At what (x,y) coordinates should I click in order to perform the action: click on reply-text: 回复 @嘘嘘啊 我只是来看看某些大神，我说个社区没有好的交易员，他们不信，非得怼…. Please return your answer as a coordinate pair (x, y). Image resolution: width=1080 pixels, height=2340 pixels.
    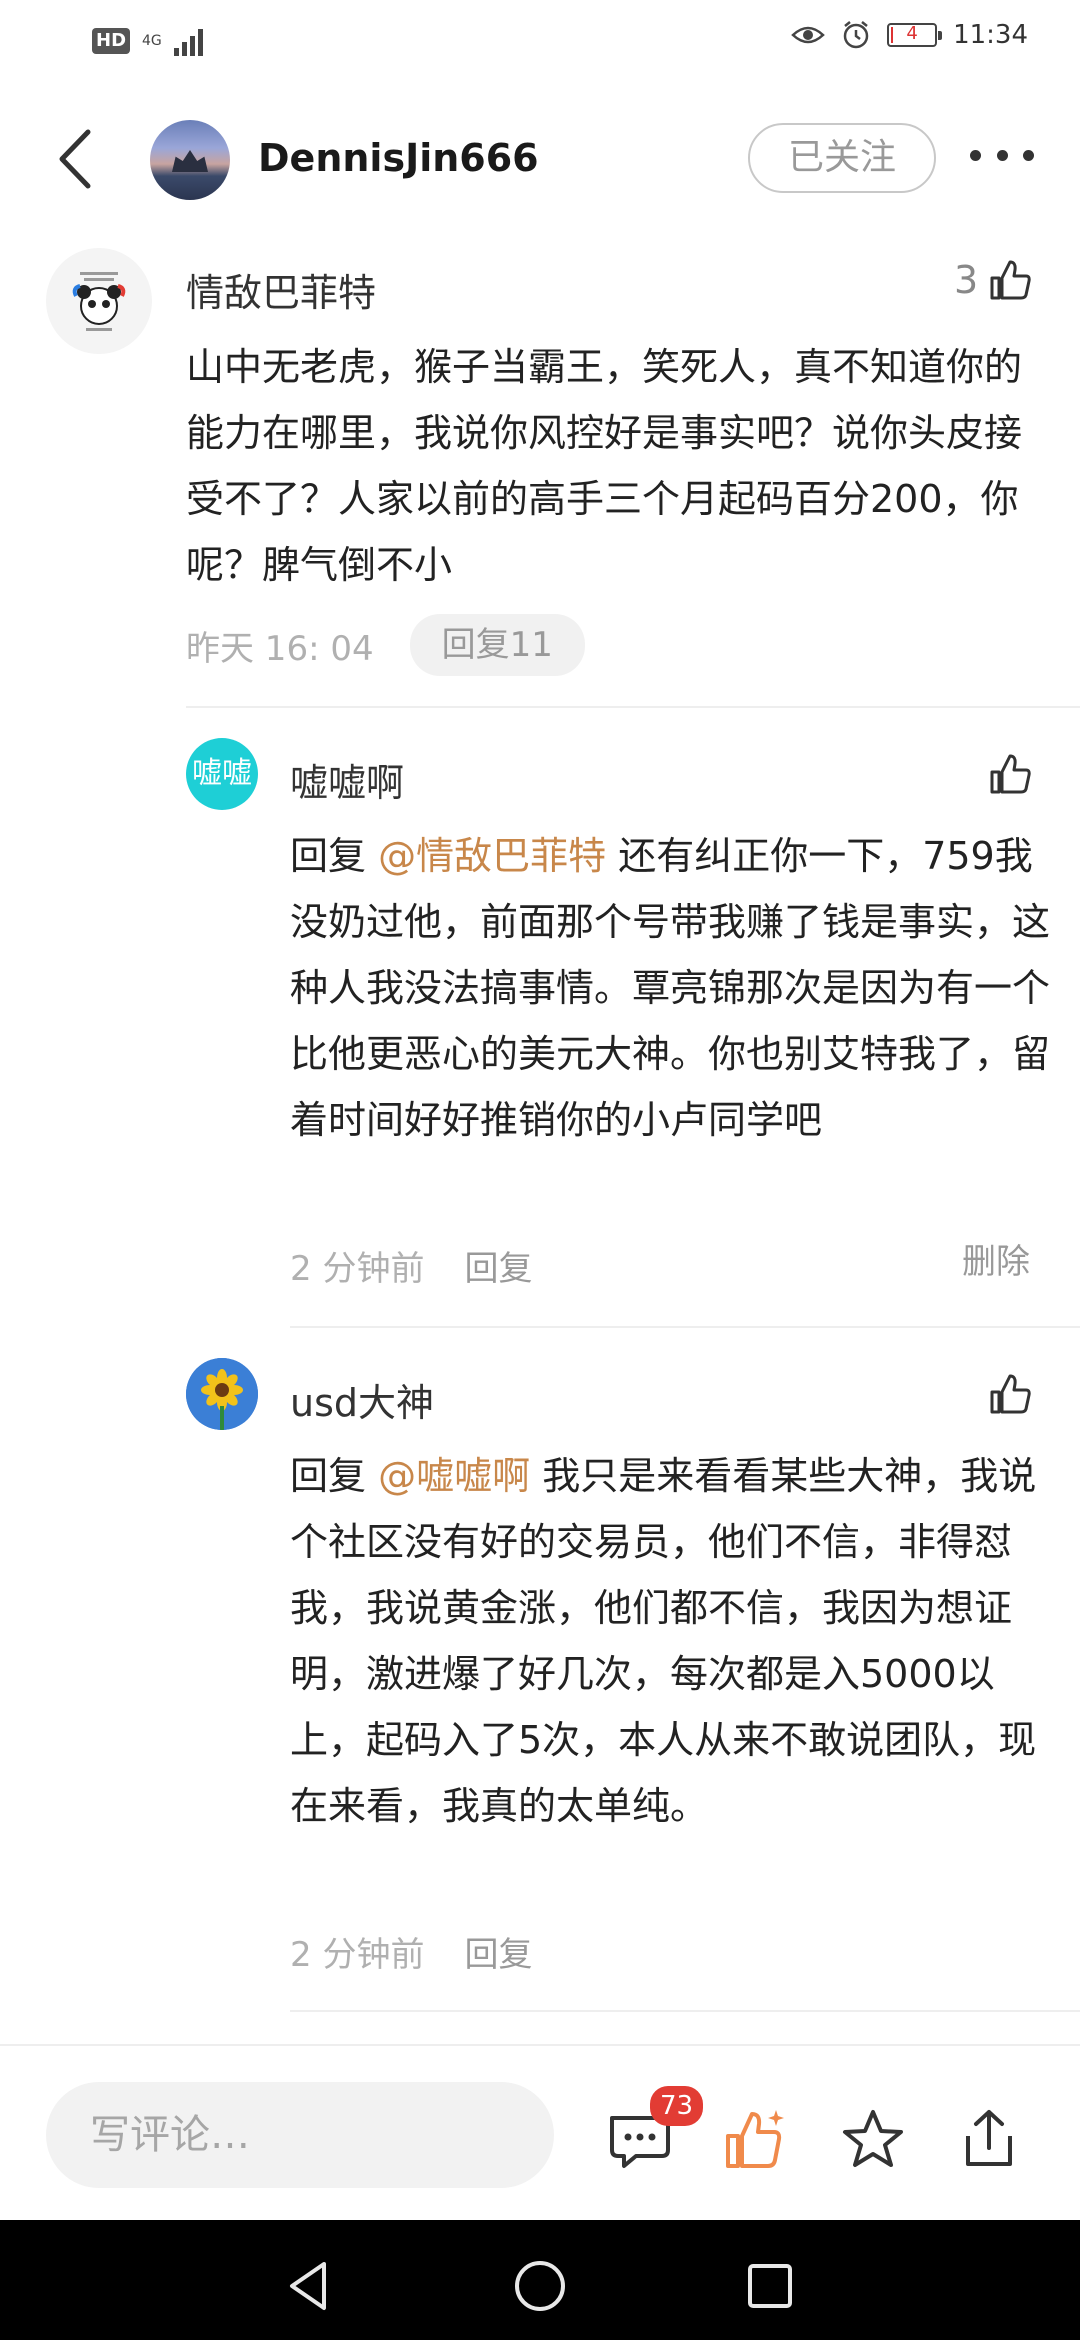
    Looking at the image, I should click on (663, 1641).